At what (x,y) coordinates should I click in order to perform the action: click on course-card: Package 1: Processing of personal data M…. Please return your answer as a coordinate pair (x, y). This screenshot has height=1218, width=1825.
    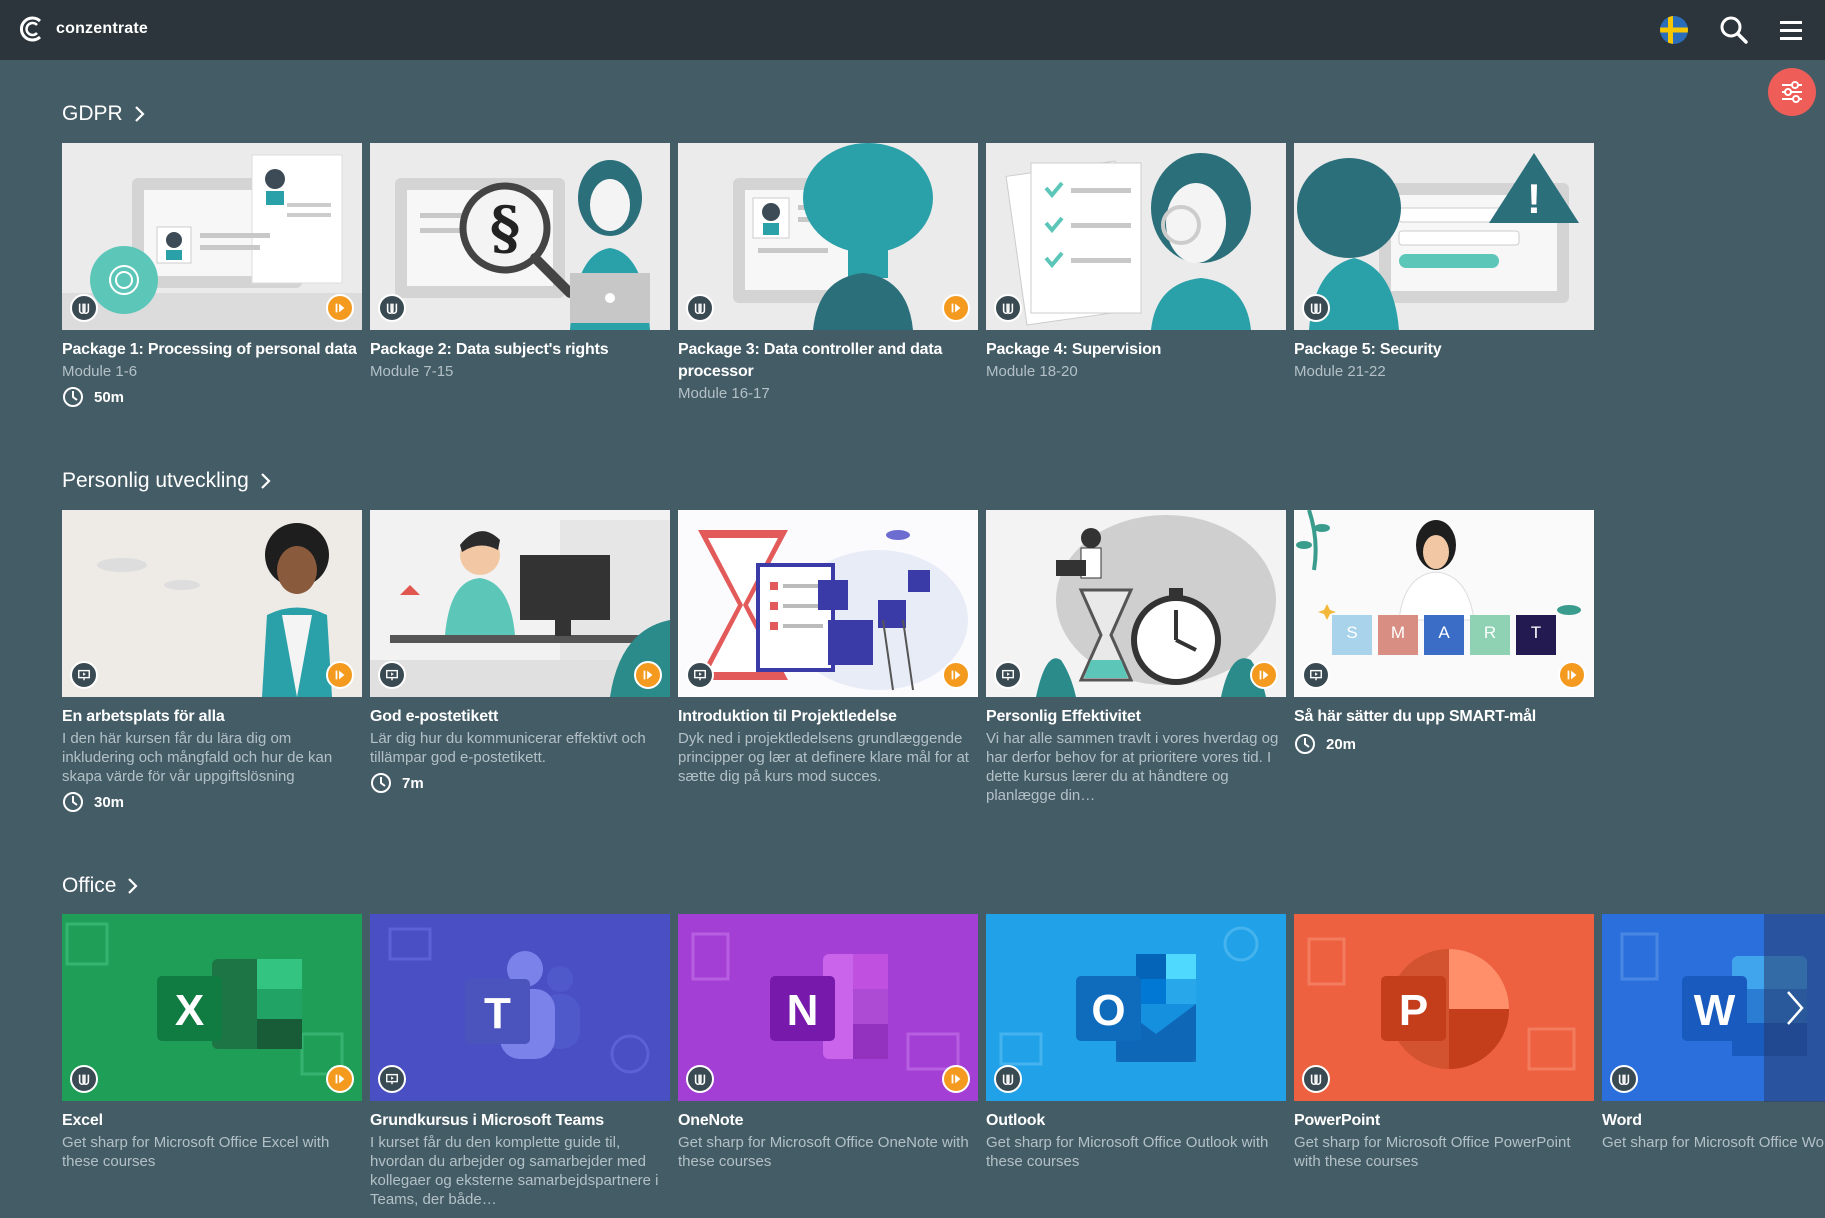
    Looking at the image, I should click on (212, 275).